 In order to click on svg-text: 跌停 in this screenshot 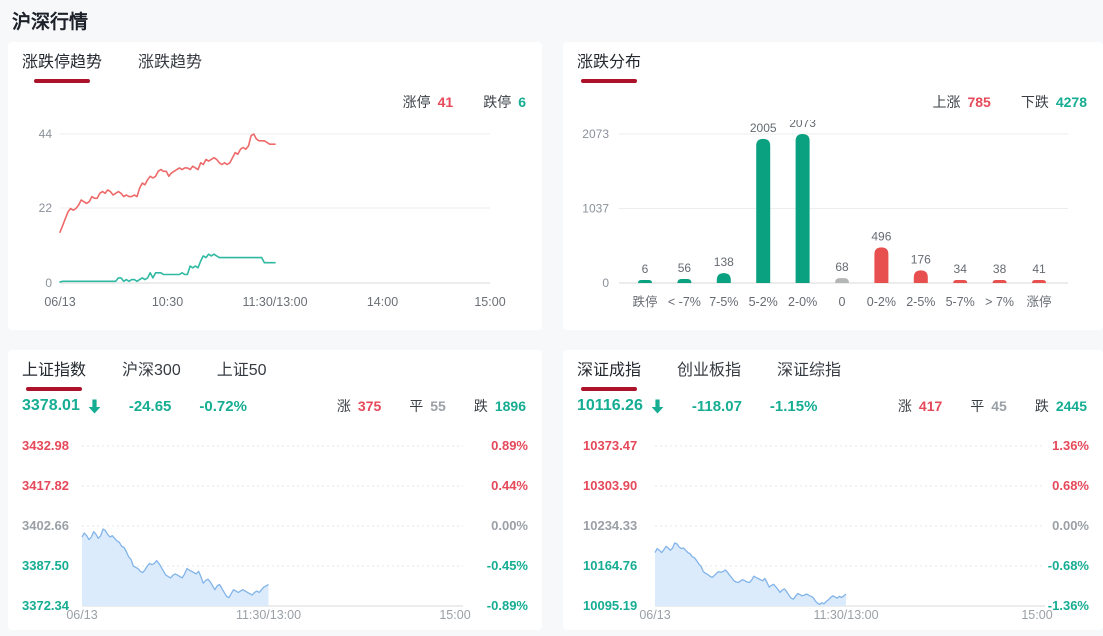, I will do `click(644, 301)`.